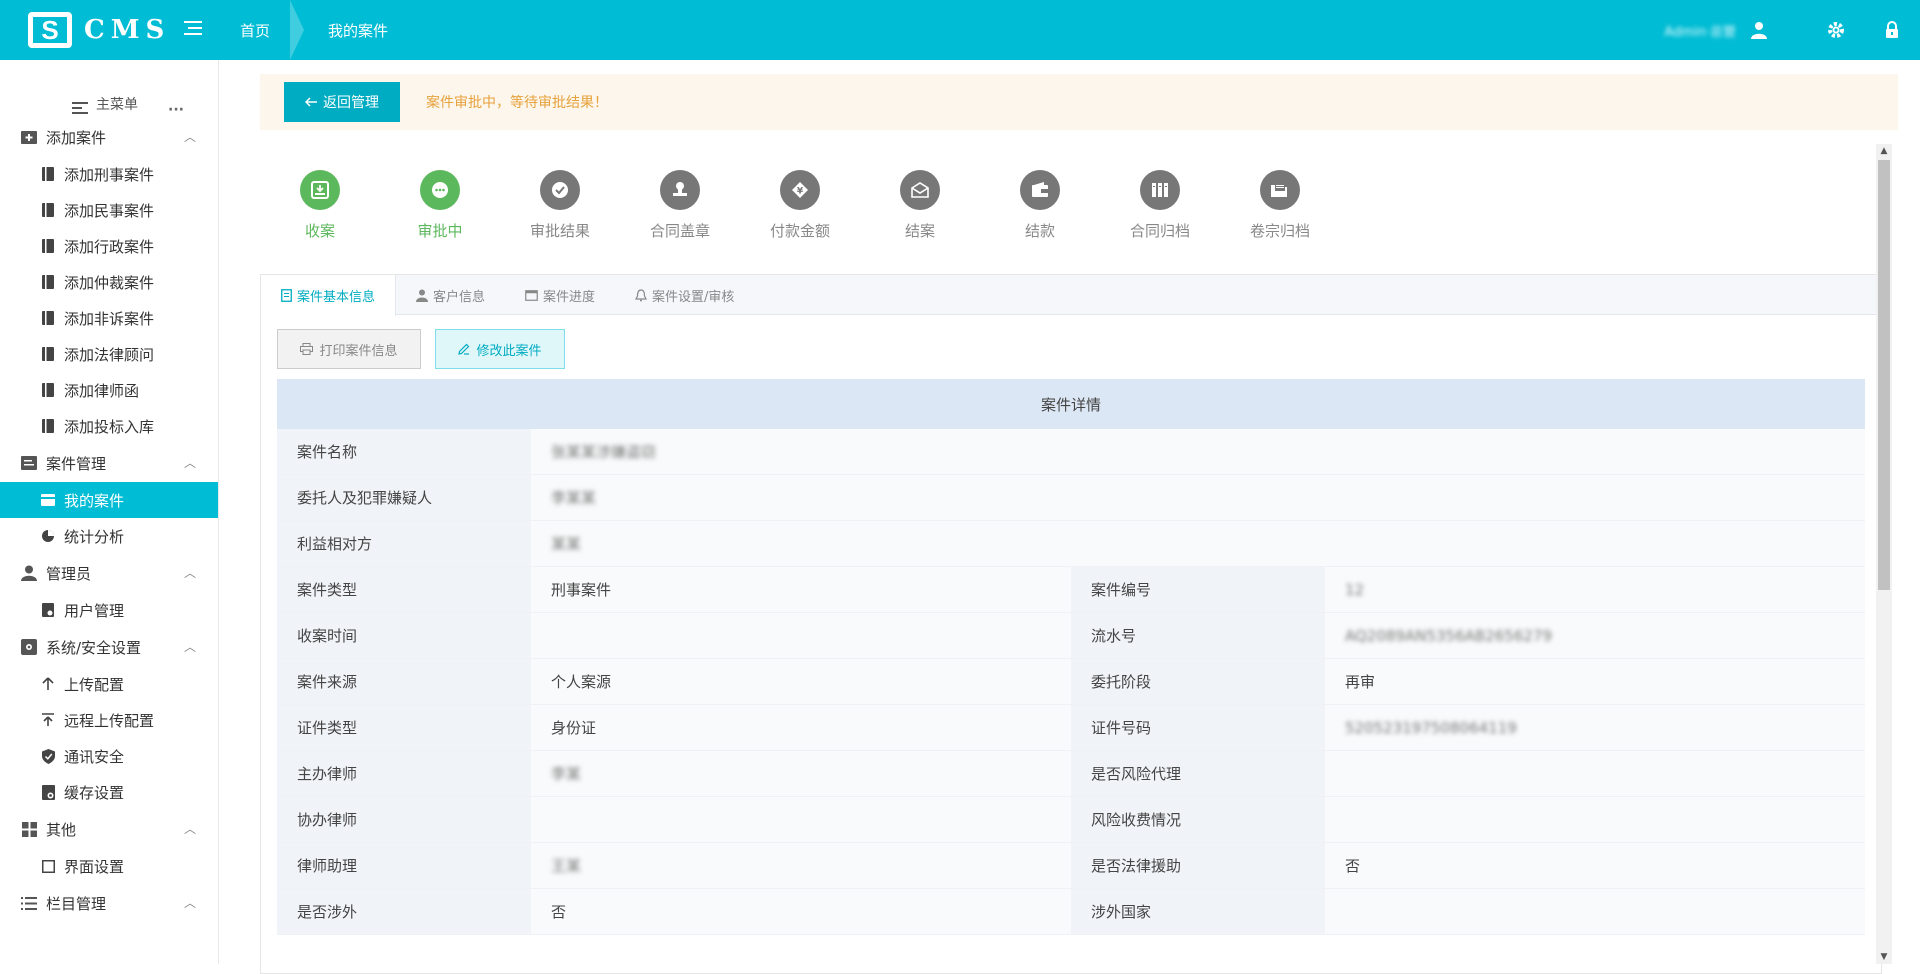 This screenshot has height=974, width=1920. What do you see at coordinates (1198, 451) in the screenshot?
I see `field-value: 张某某涉嫌盗窃` at bounding box center [1198, 451].